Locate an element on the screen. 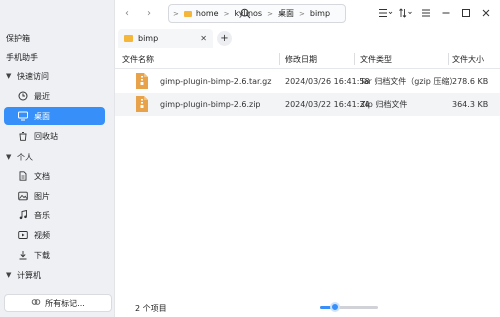  file-type: Tar 归档文件（gzip 压缩） is located at coordinates (409, 81).